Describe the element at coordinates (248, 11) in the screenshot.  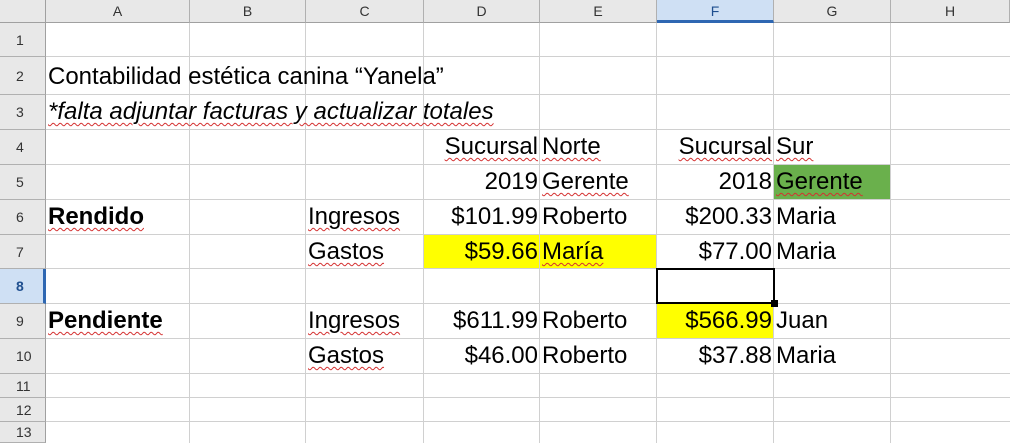
I see `column-header-b: B` at that location.